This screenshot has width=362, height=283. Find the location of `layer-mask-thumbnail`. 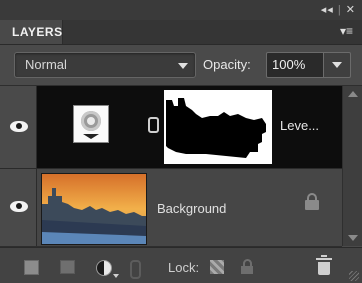

layer-mask-thumbnail is located at coordinates (218, 127).